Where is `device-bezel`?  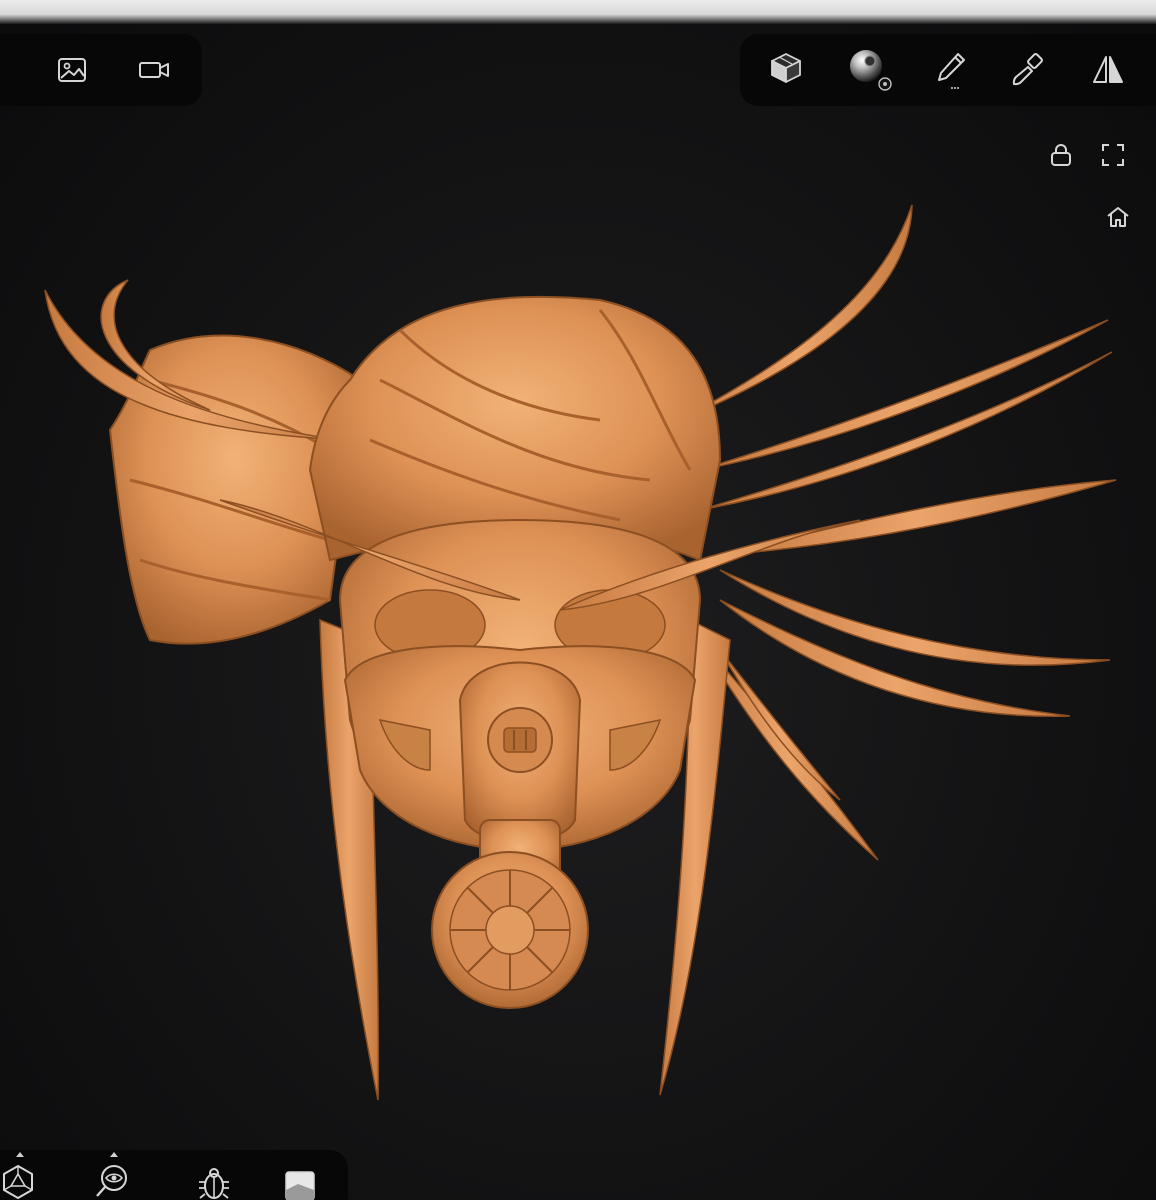
device-bezel is located at coordinates (578, 12).